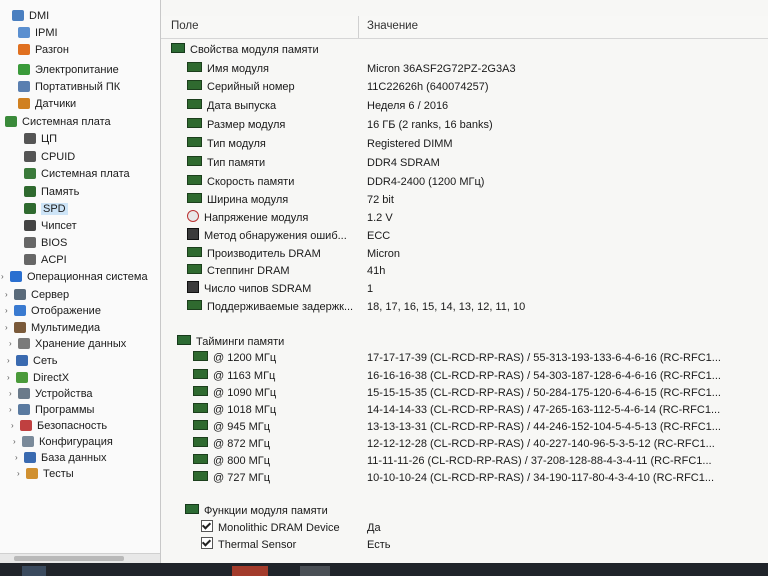  What do you see at coordinates (40, 139) in the screenshot?
I see `tree-item-cpu: ЦП` at bounding box center [40, 139].